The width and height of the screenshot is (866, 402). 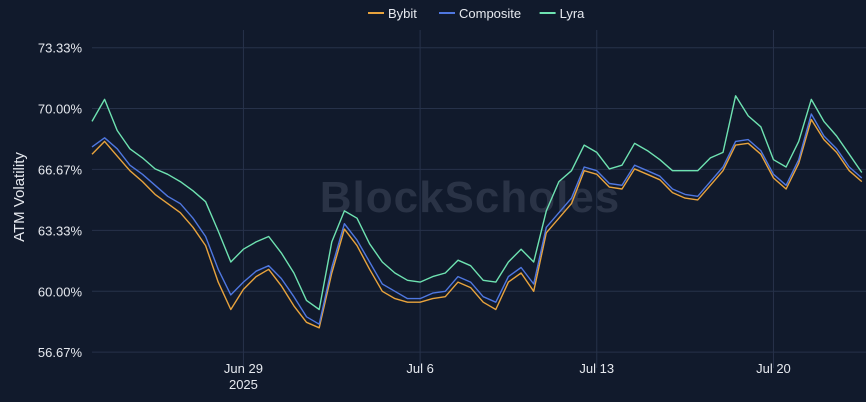 I want to click on y-tick-label: 63.33%, so click(x=60, y=230).